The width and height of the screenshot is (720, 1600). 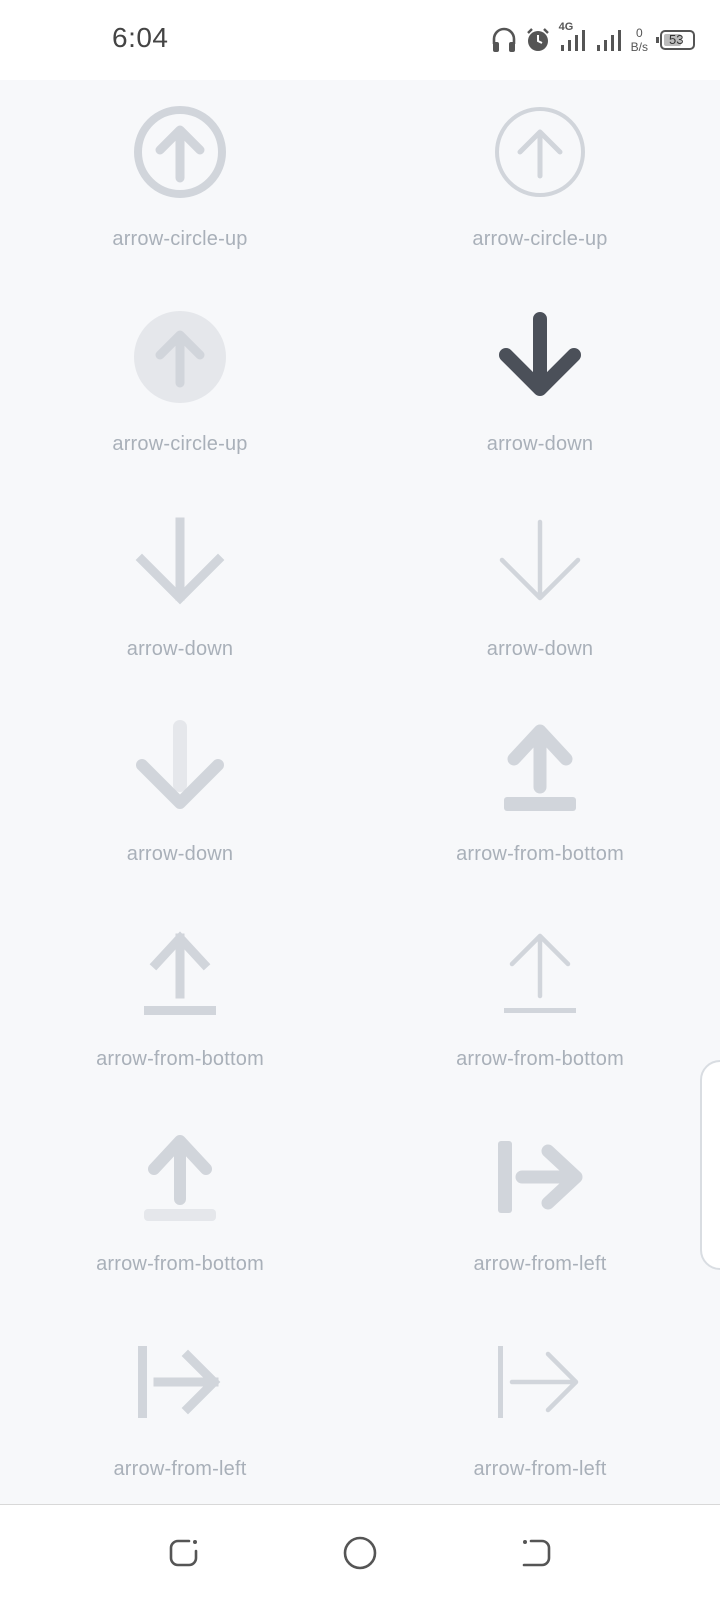 What do you see at coordinates (639, 47) in the screenshot?
I see `speed-unit: B/s` at bounding box center [639, 47].